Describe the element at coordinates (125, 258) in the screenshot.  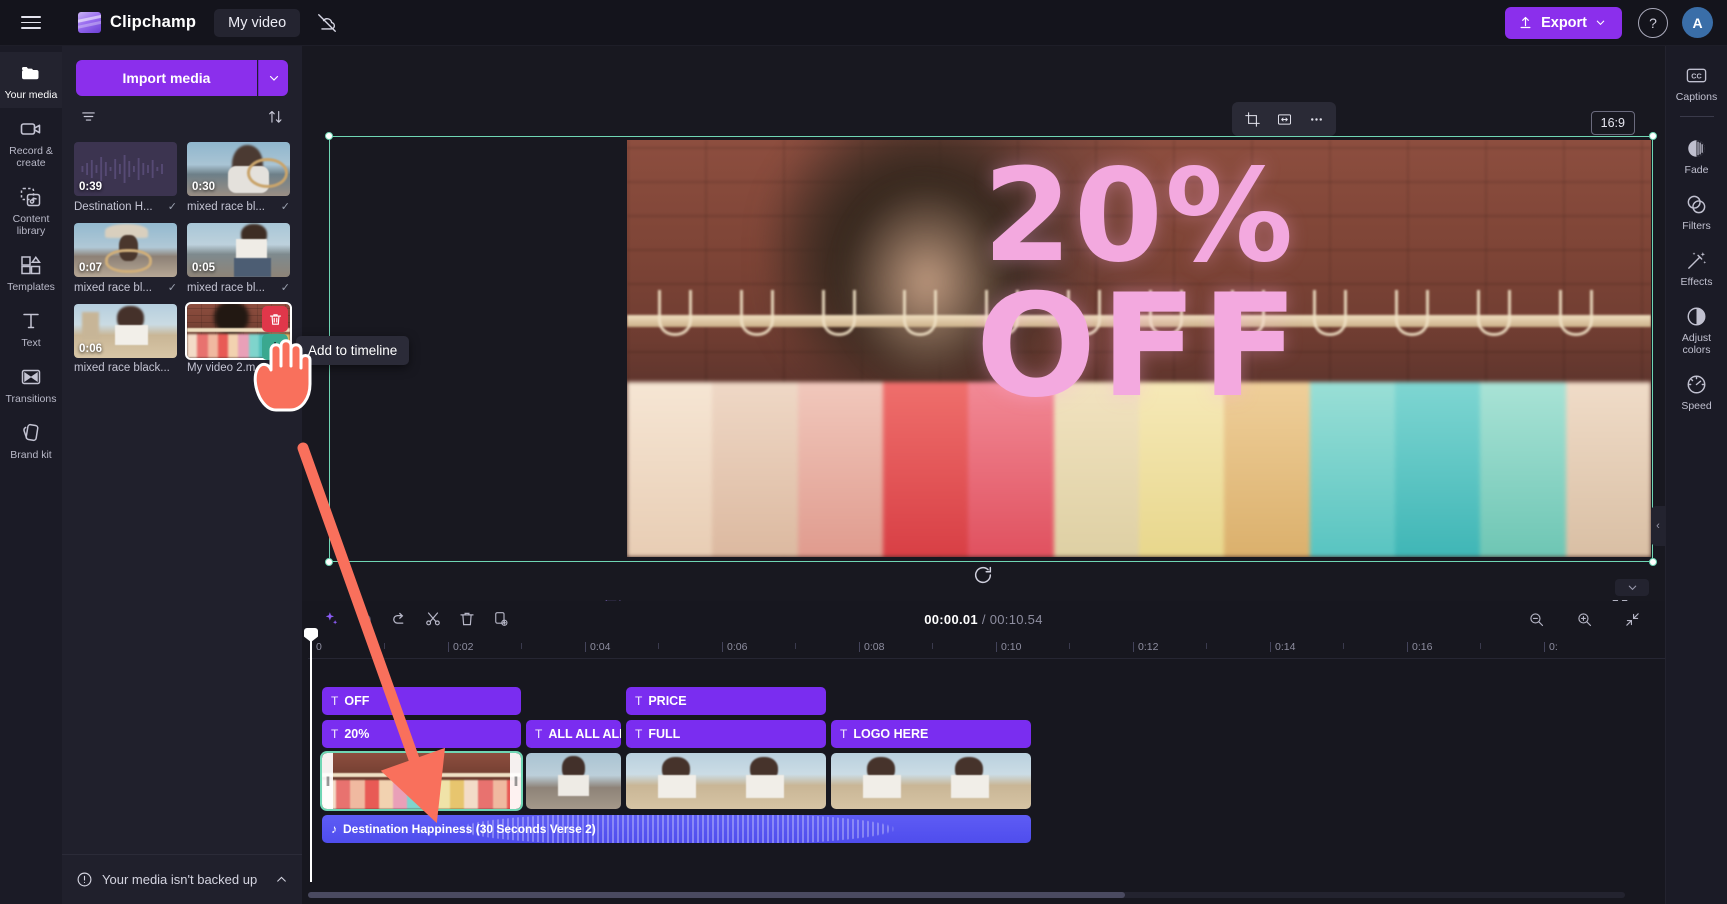
I see `media-item-2: 0:07 mixed race bl... ✓` at that location.